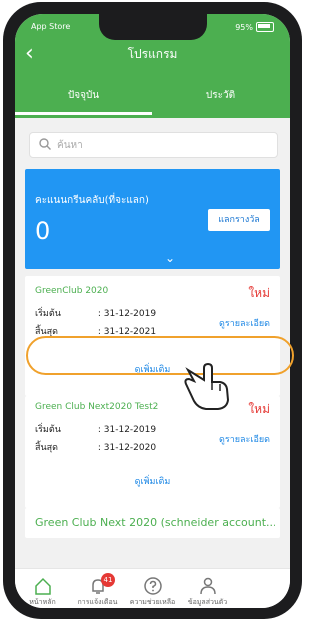 This screenshot has width=320, height=621. I want to click on tab-history: ประวัติ, so click(220, 95).